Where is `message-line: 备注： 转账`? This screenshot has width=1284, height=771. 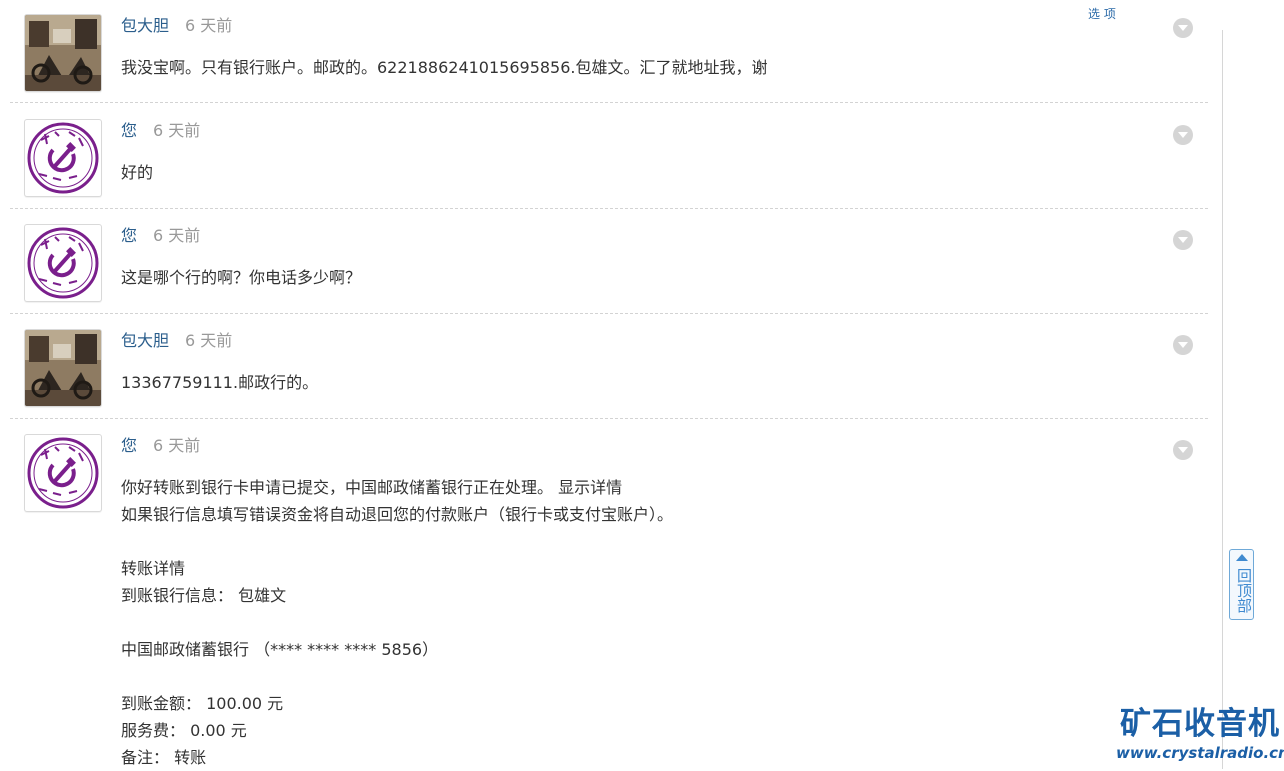
message-line: 备注： 转账 is located at coordinates (164, 757).